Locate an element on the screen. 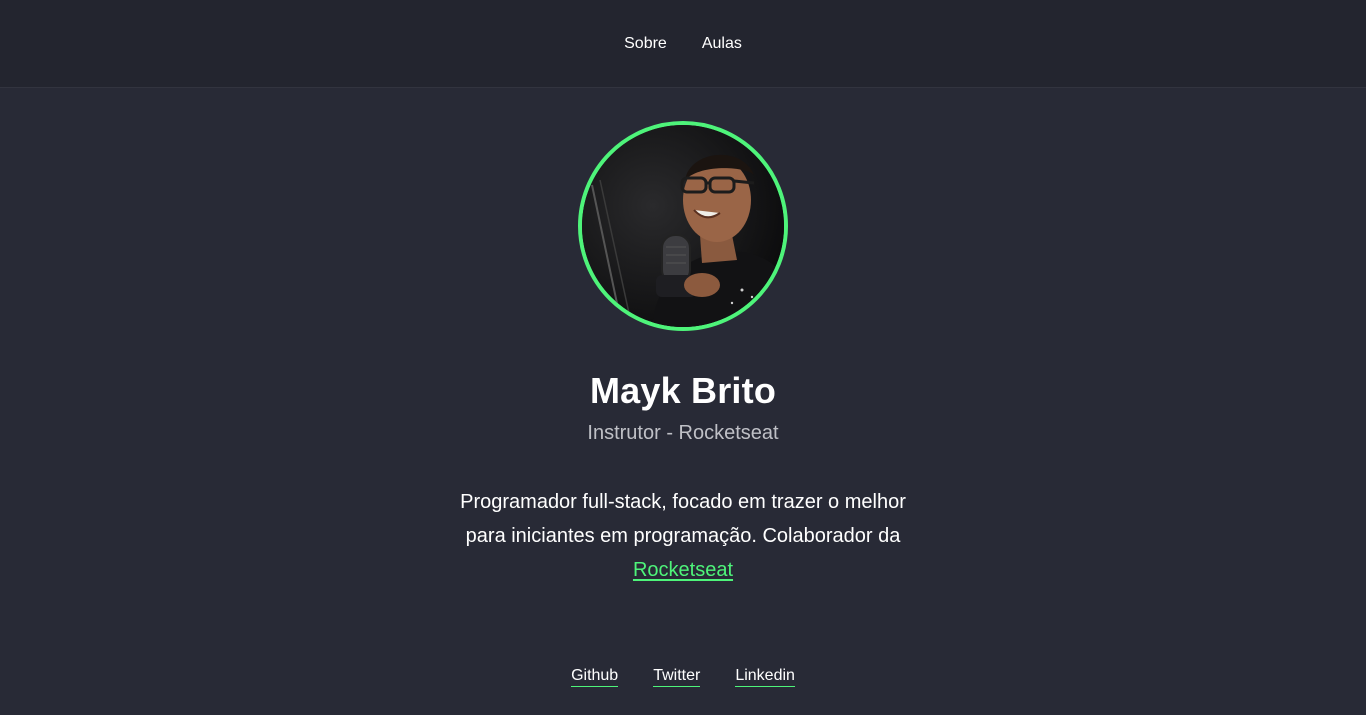  top-nav: Sobre Aulas is located at coordinates (683, 44).